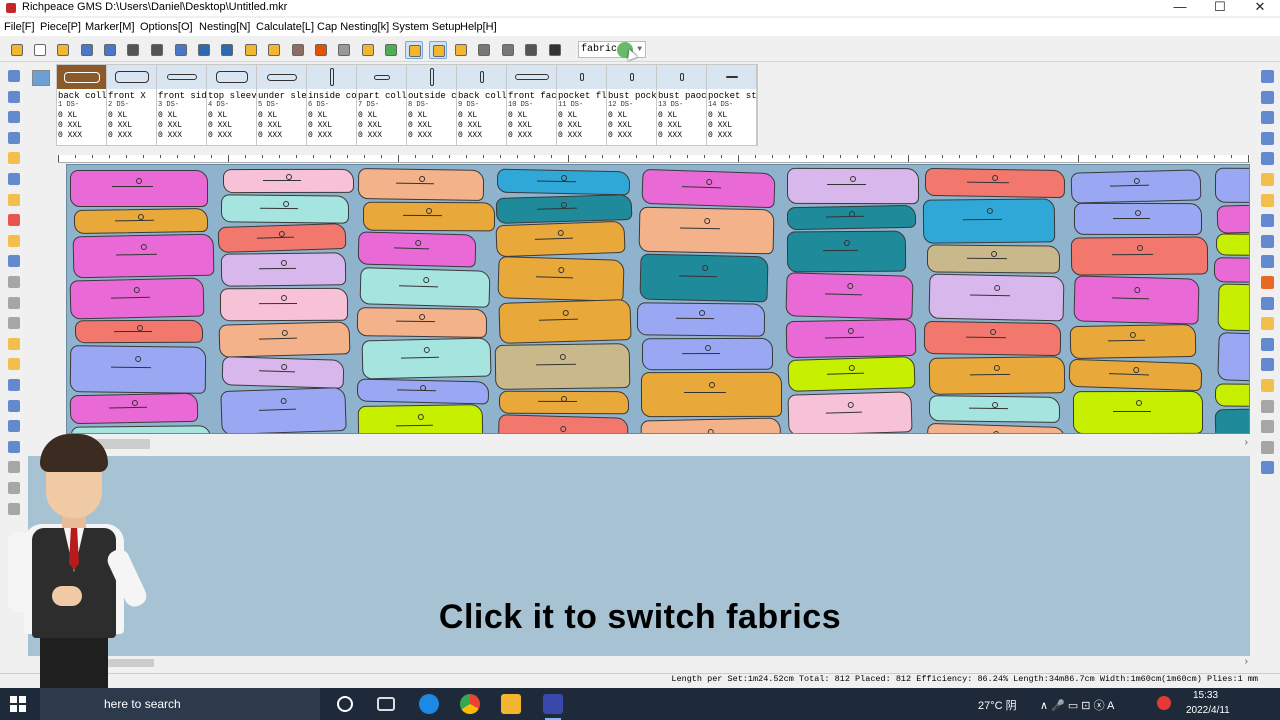  I want to click on piece-item: front sid 3 DS- 0 XL 0 XXL 0 XXX, so click(182, 105).